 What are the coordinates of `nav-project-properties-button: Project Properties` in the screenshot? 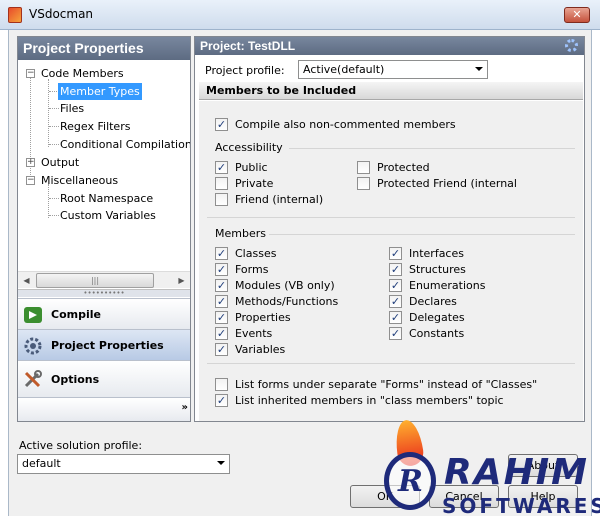 It's located at (104, 344).